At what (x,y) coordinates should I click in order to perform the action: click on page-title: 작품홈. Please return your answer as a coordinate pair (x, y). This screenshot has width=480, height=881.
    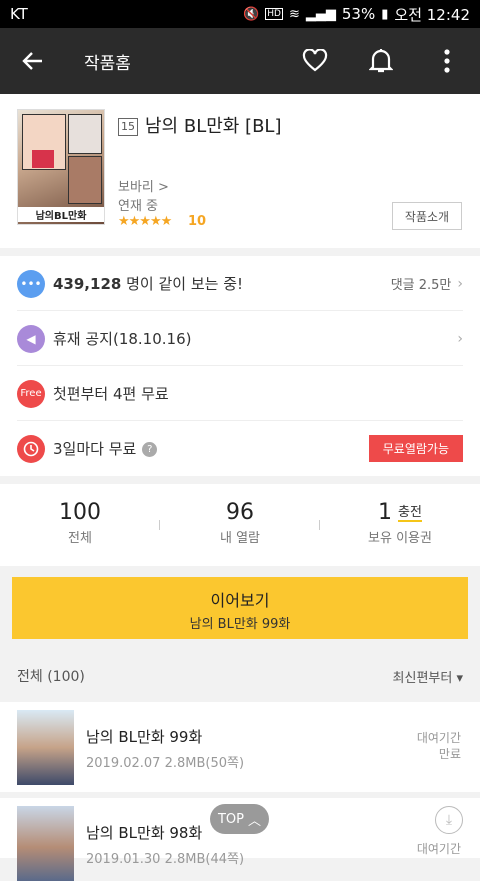
    Looking at the image, I should click on (107, 63).